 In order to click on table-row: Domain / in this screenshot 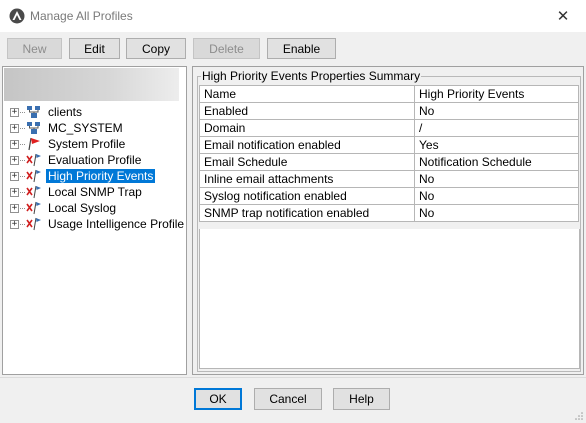, I will do `click(389, 128)`.